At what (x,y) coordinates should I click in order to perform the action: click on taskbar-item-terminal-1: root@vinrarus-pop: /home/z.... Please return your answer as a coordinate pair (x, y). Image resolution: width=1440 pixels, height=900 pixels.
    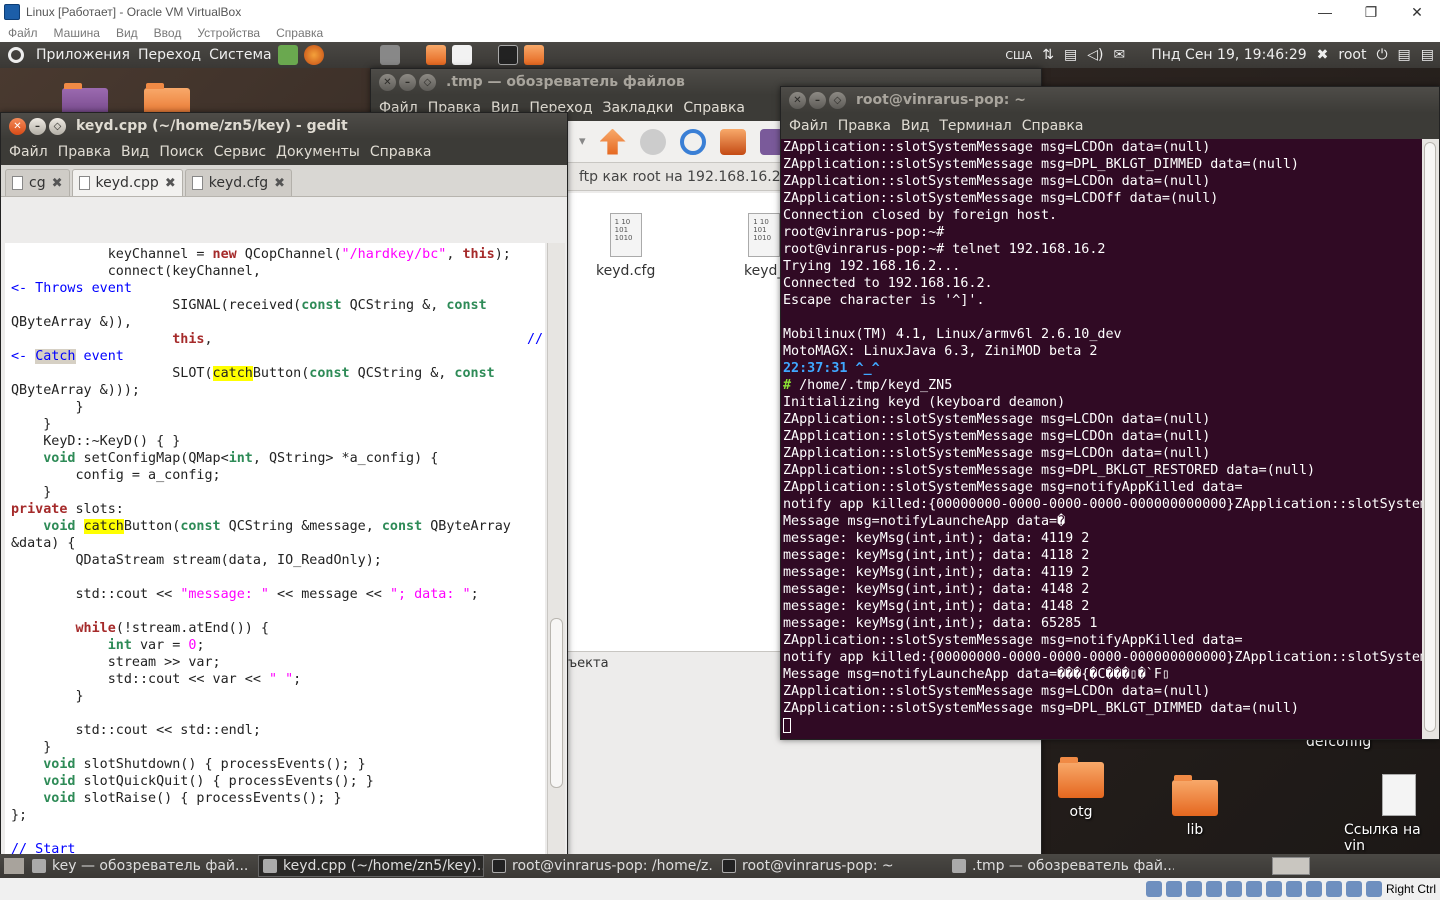
    Looking at the image, I should click on (601, 866).